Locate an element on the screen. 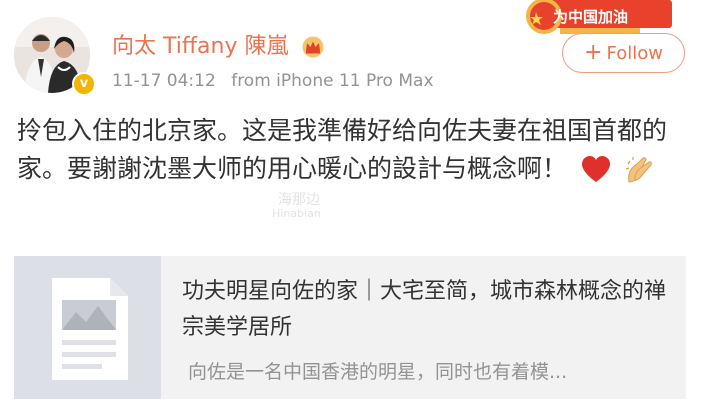 The image size is (701, 417). card-thumbnail is located at coordinates (87, 327).